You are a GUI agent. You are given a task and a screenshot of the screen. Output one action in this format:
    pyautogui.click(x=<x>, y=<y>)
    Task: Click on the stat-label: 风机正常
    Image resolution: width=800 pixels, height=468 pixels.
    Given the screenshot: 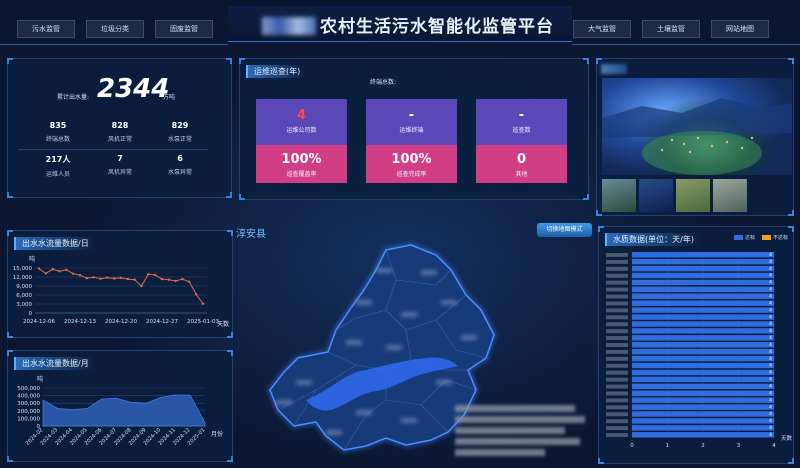 What is the action you would take?
    pyautogui.click(x=119, y=139)
    